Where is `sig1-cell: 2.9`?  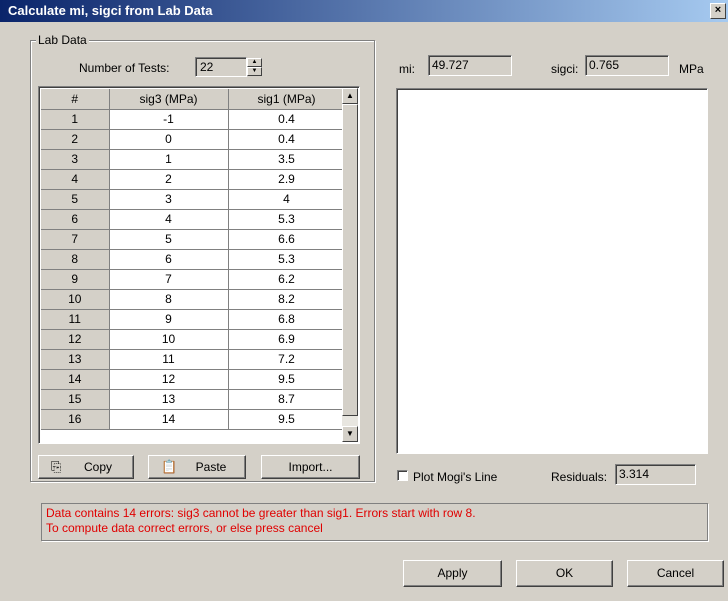 sig1-cell: 2.9 is located at coordinates (287, 179).